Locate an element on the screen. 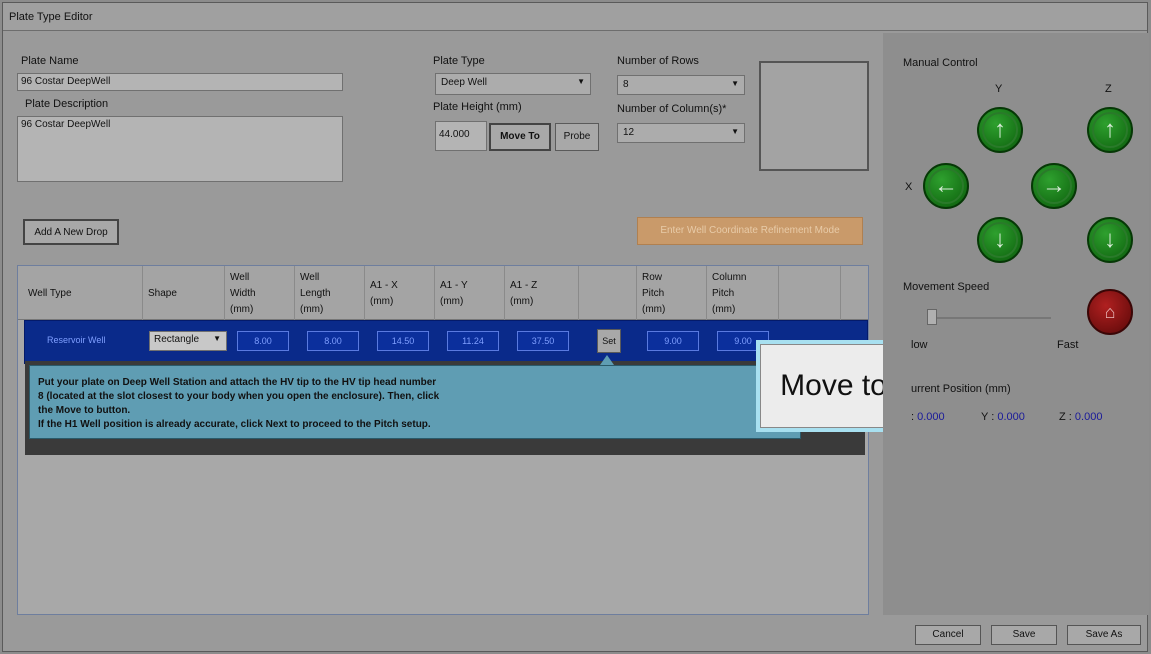 Image resolution: width=1151 pixels, height=654 pixels. current-position-label: urrent Position (mm) is located at coordinates (961, 389).